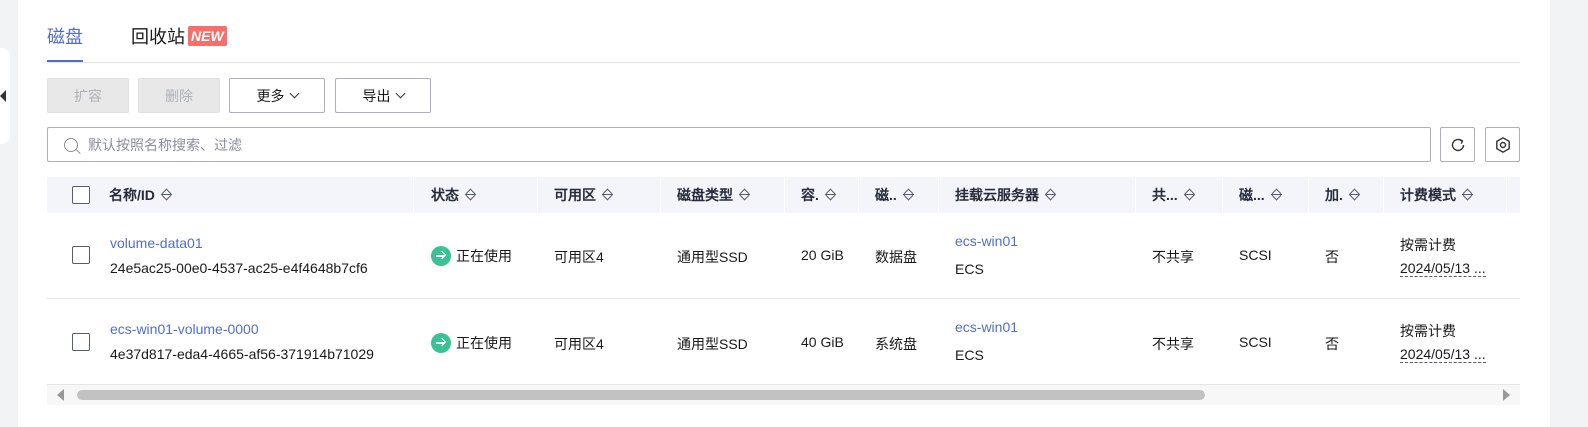  I want to click on column-header-server: 挂载云服务器, so click(1006, 195).